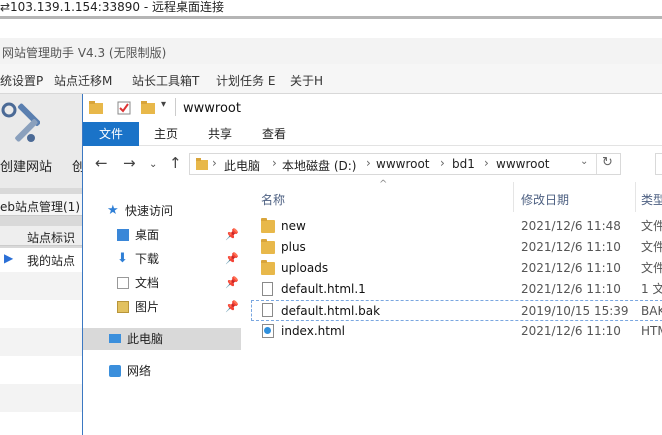 This screenshot has width=662, height=435. What do you see at coordinates (293, 247) in the screenshot?
I see `file-name: plus` at bounding box center [293, 247].